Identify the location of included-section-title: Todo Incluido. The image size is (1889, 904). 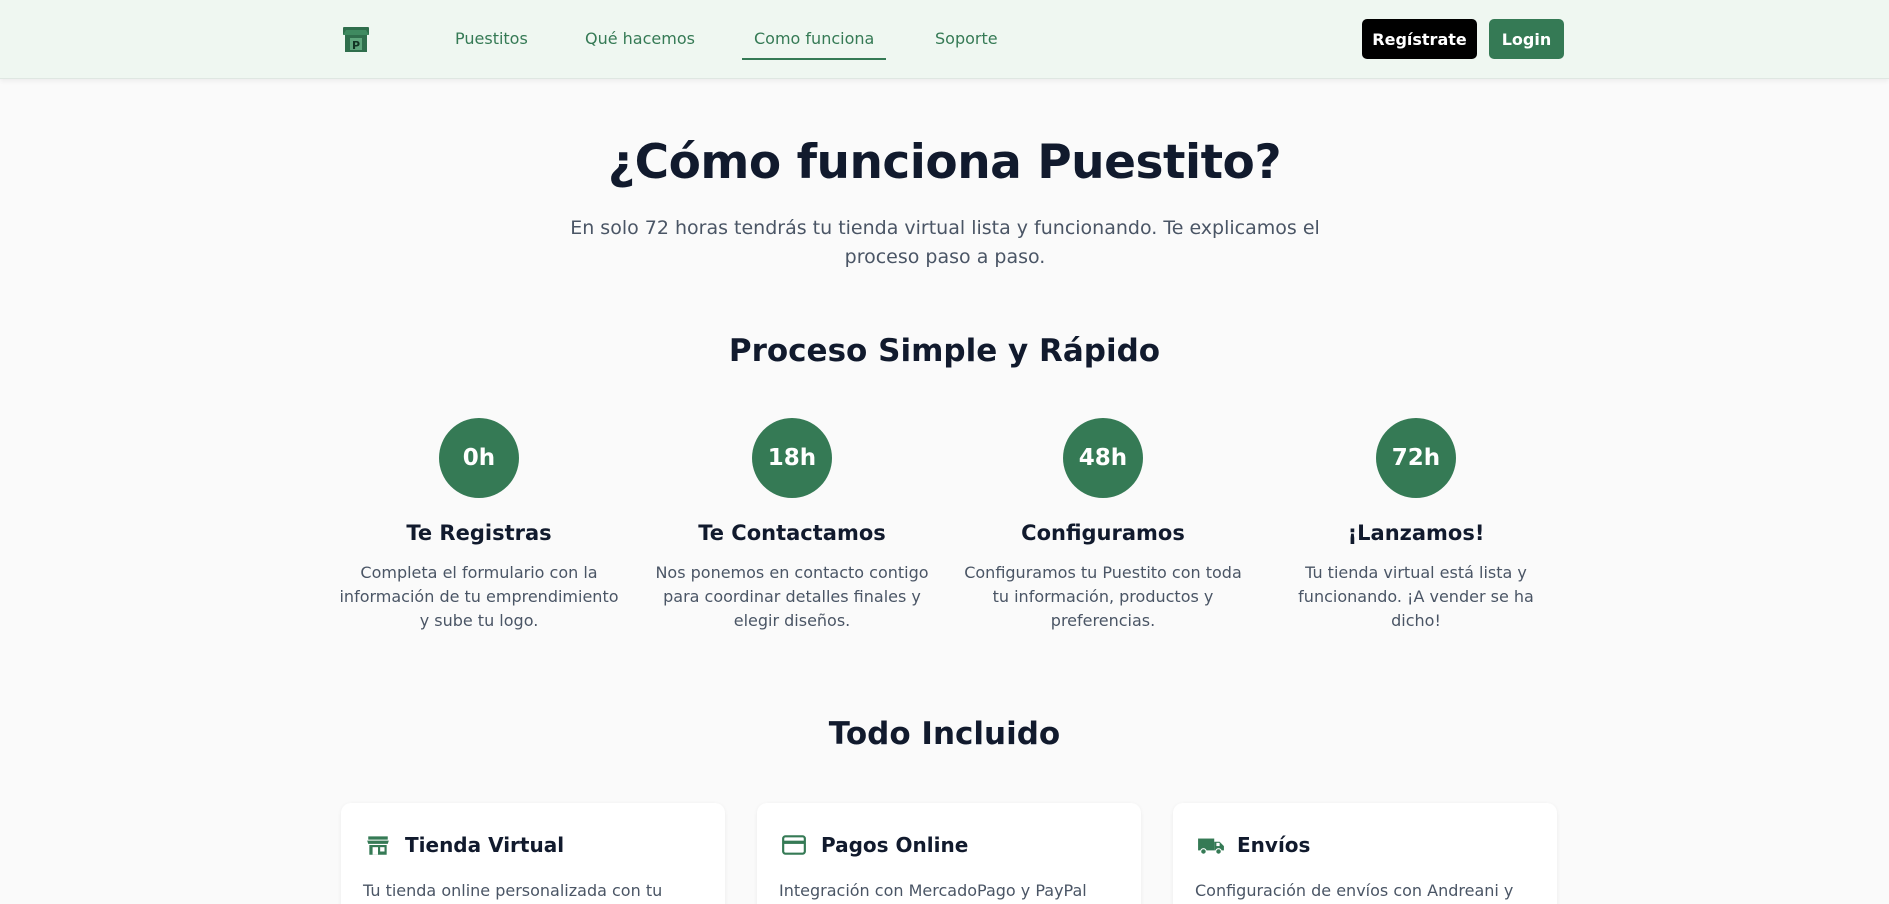
(944, 734).